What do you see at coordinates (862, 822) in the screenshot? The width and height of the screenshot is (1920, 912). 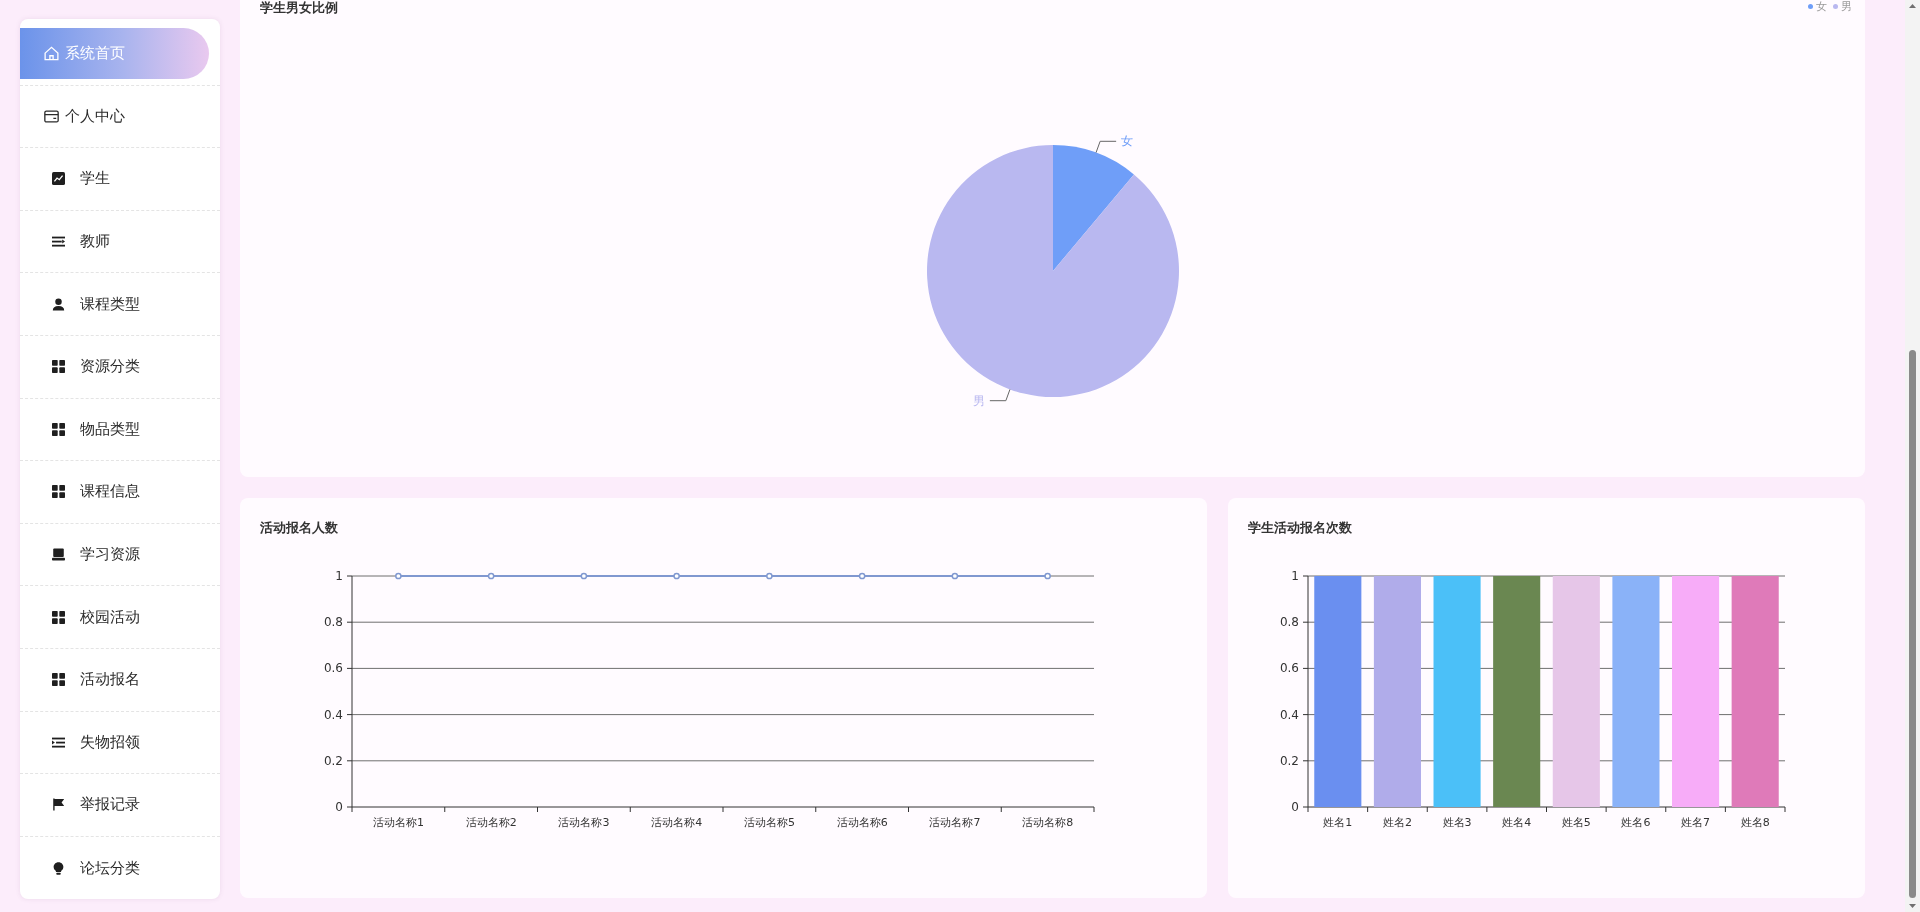 I see `axis-label: 活动名称6` at bounding box center [862, 822].